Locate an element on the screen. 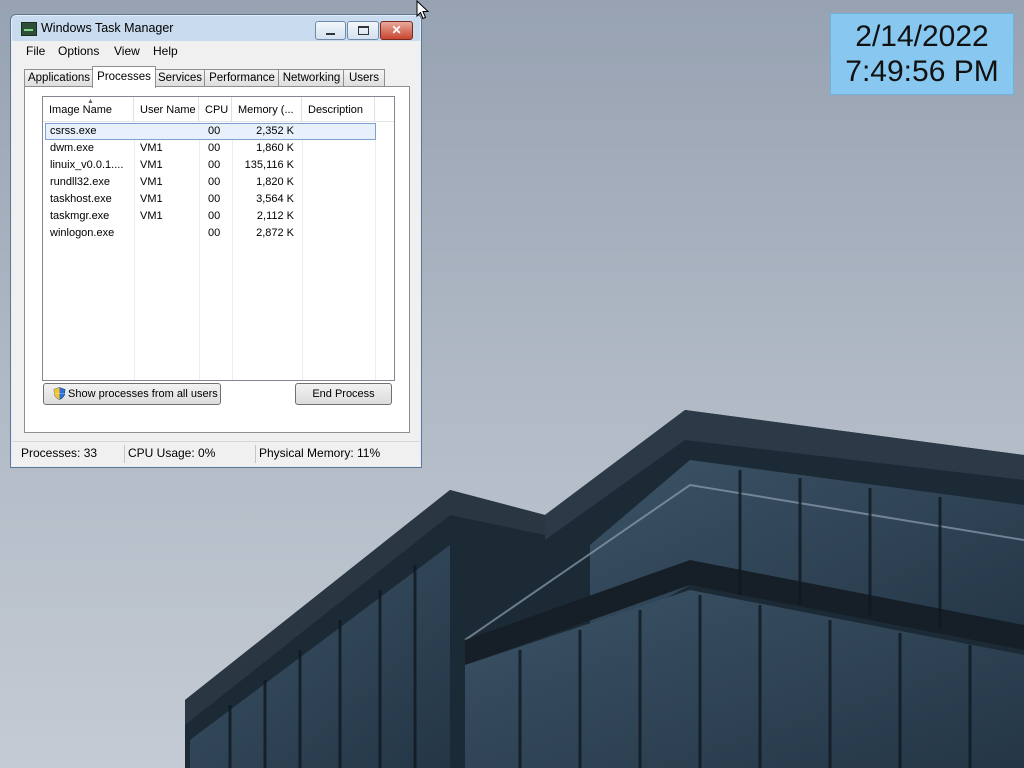 Image resolution: width=1024 pixels, height=768 pixels. status-cpu-usage: CPU Usage: 0% is located at coordinates (172, 453).